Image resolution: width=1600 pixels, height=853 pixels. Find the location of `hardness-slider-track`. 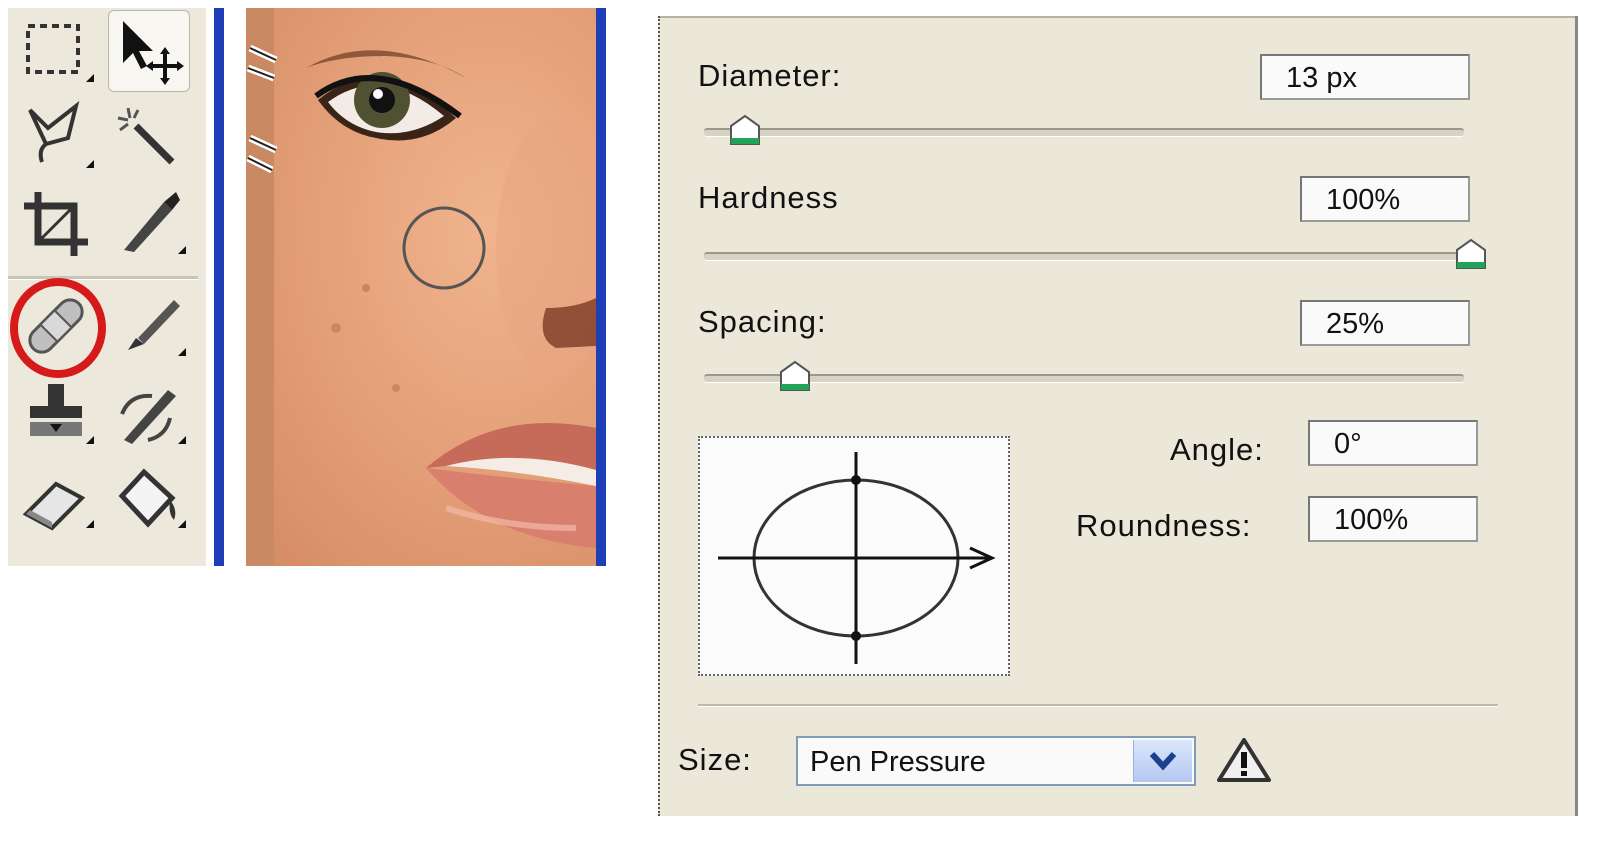

hardness-slider-track is located at coordinates (1084, 256).